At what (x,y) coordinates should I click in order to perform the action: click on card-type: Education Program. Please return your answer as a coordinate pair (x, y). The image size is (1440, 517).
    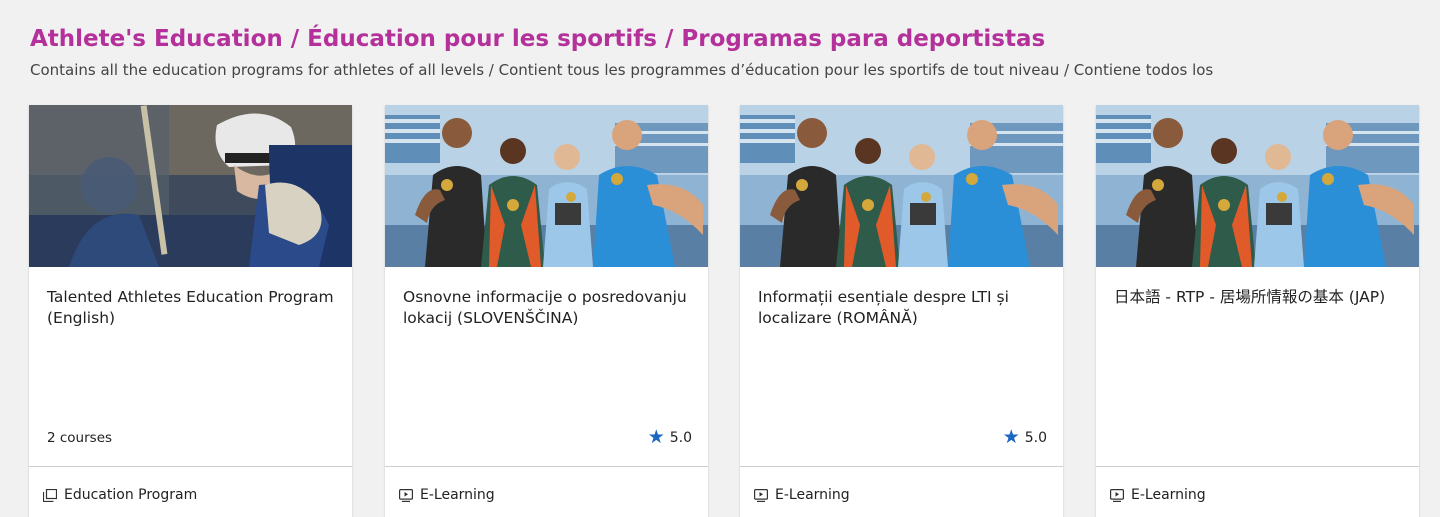
    Looking at the image, I should click on (120, 495).